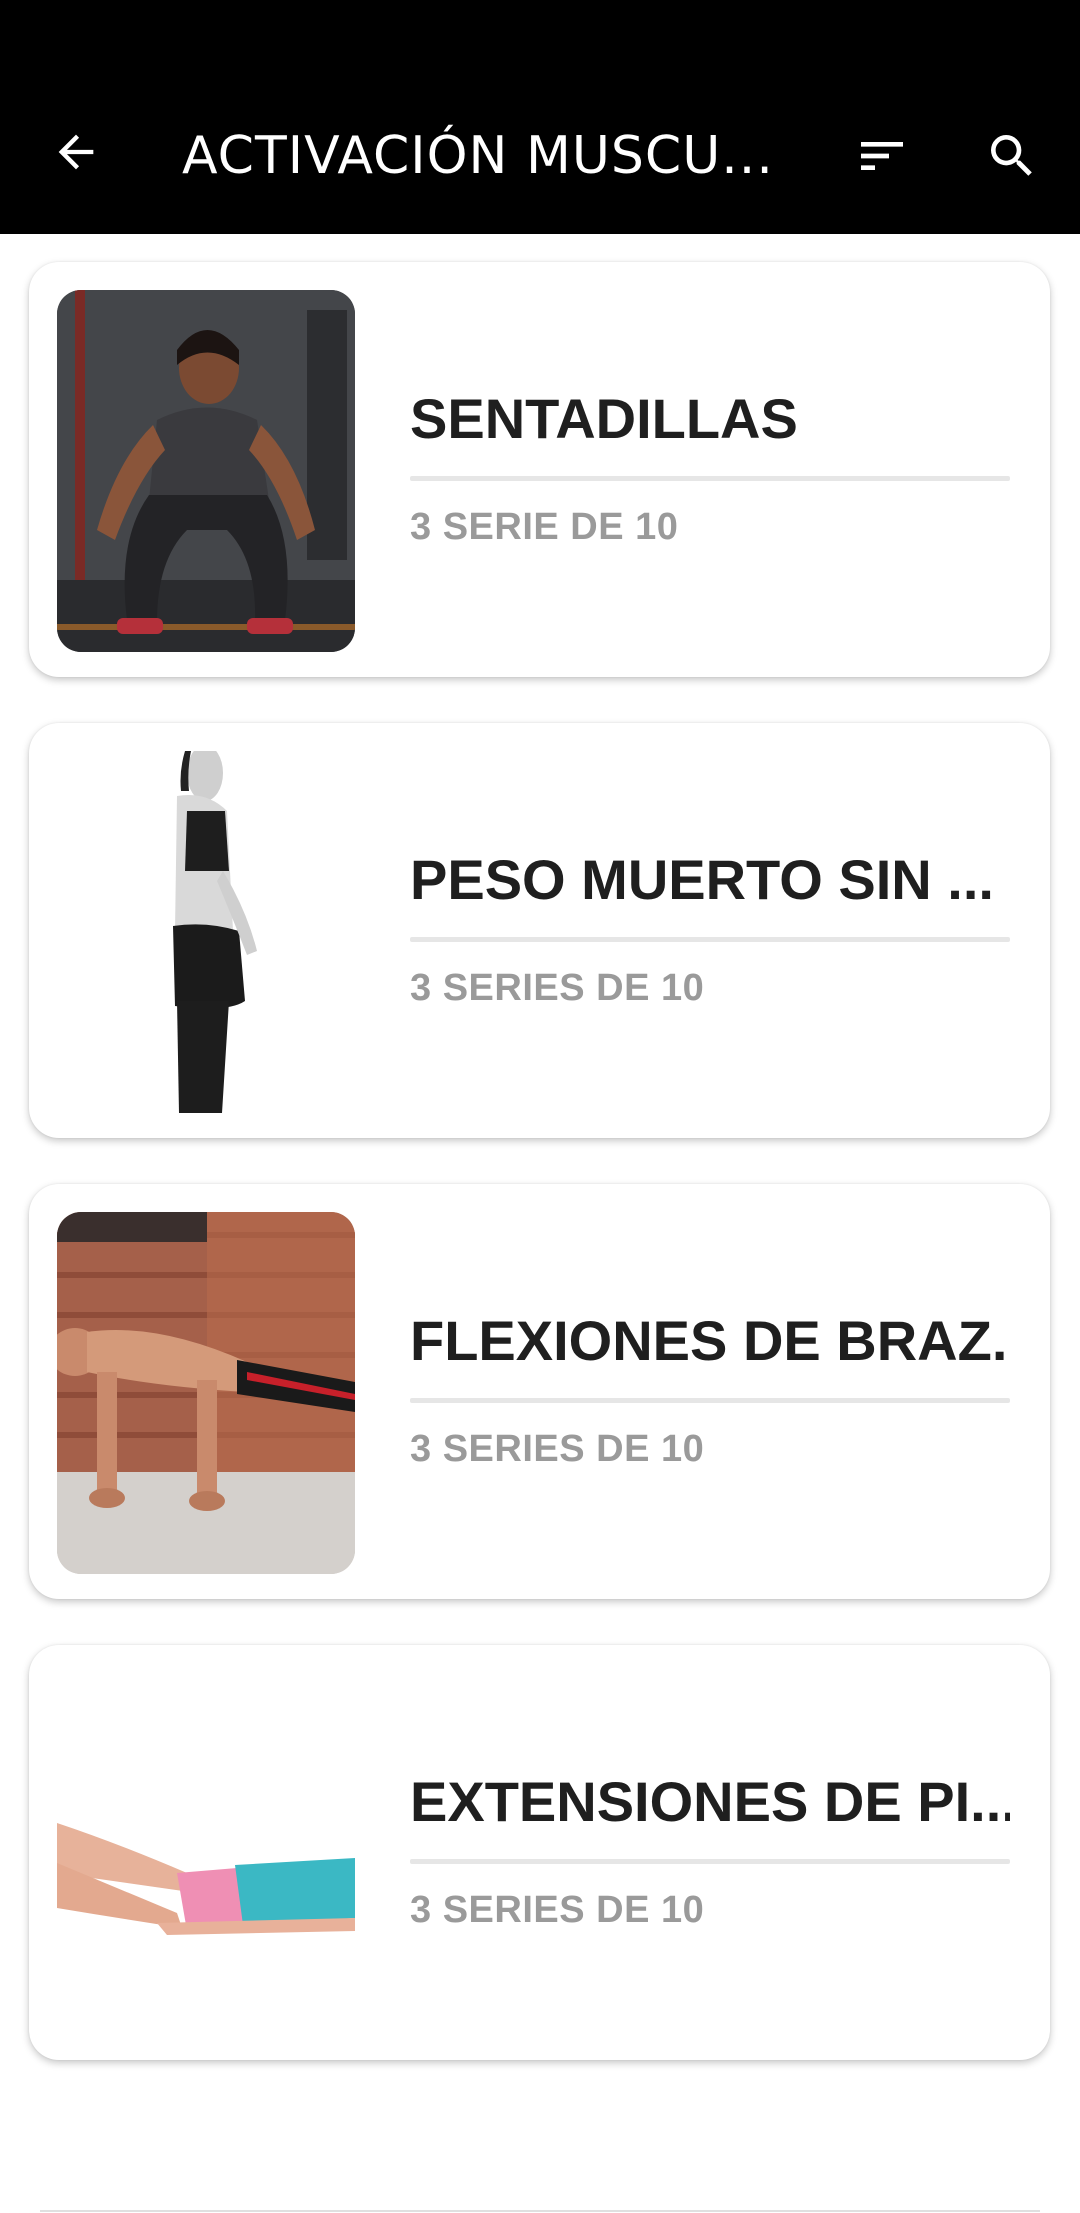  Describe the element at coordinates (604, 418) in the screenshot. I see `exercise-title: SENTADILLAS` at that location.